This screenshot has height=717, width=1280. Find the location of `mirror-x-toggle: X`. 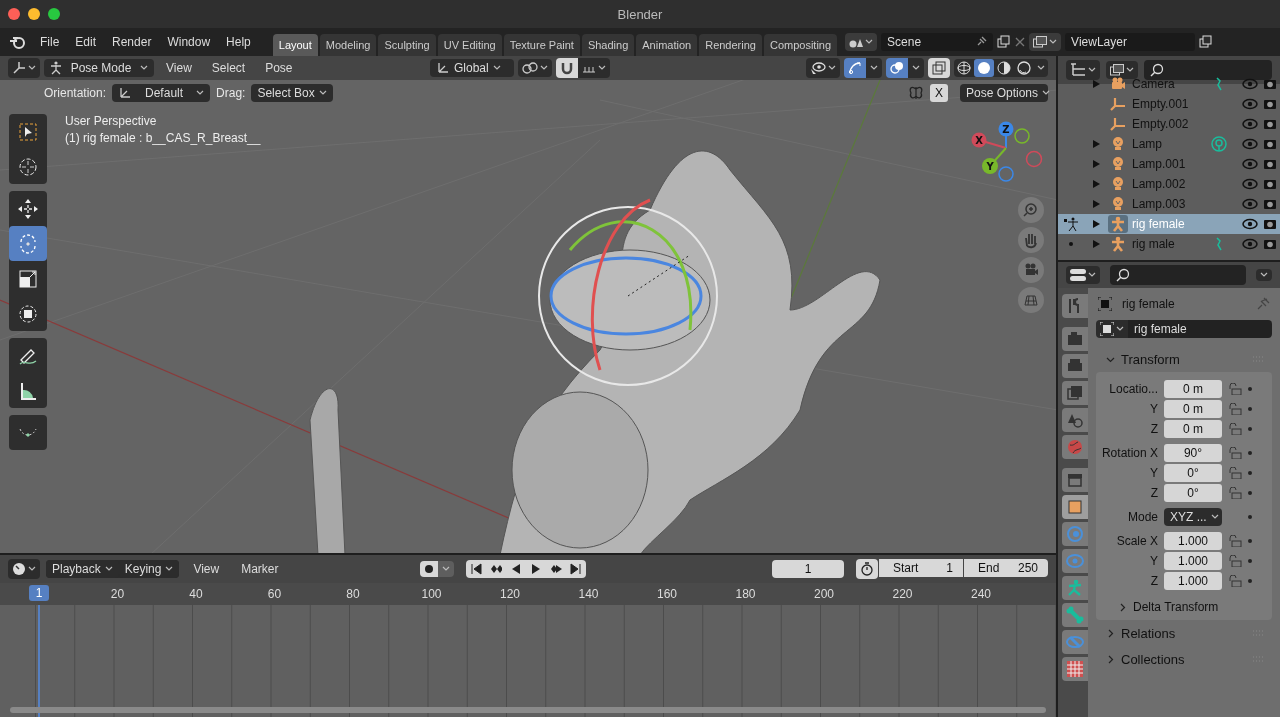

mirror-x-toggle: X is located at coordinates (939, 93).